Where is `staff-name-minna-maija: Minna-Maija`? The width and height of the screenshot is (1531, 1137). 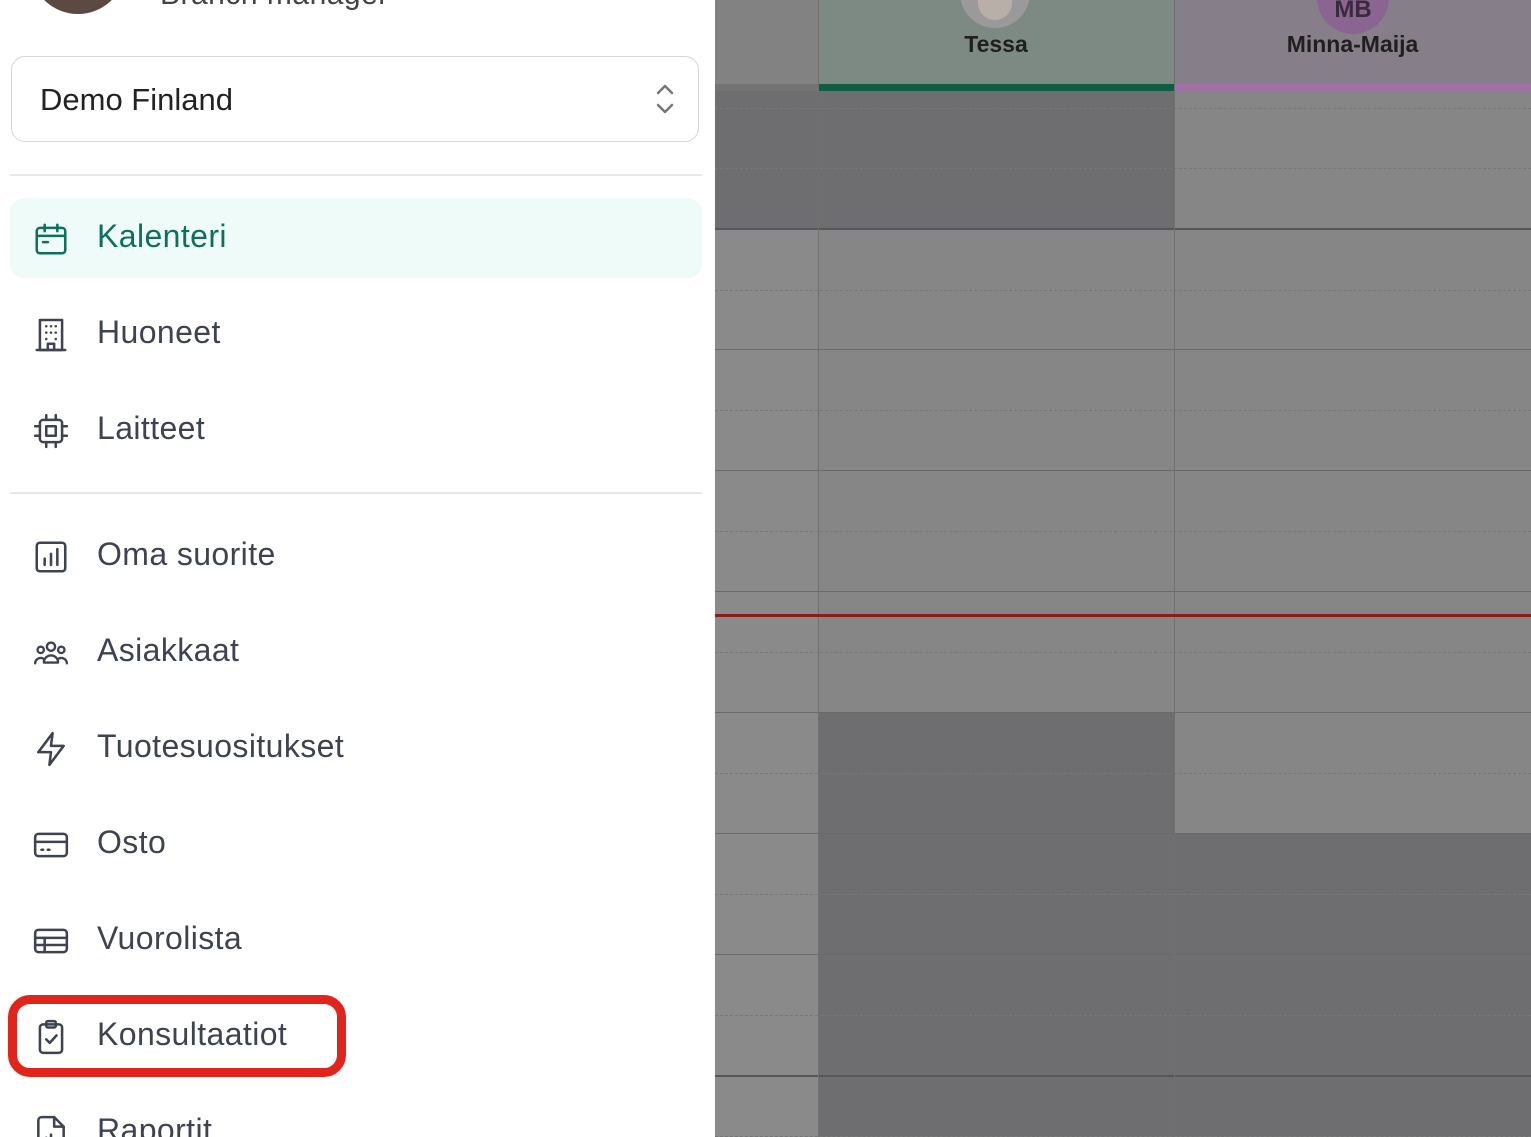 staff-name-minna-maija: Minna-Maija is located at coordinates (1352, 44).